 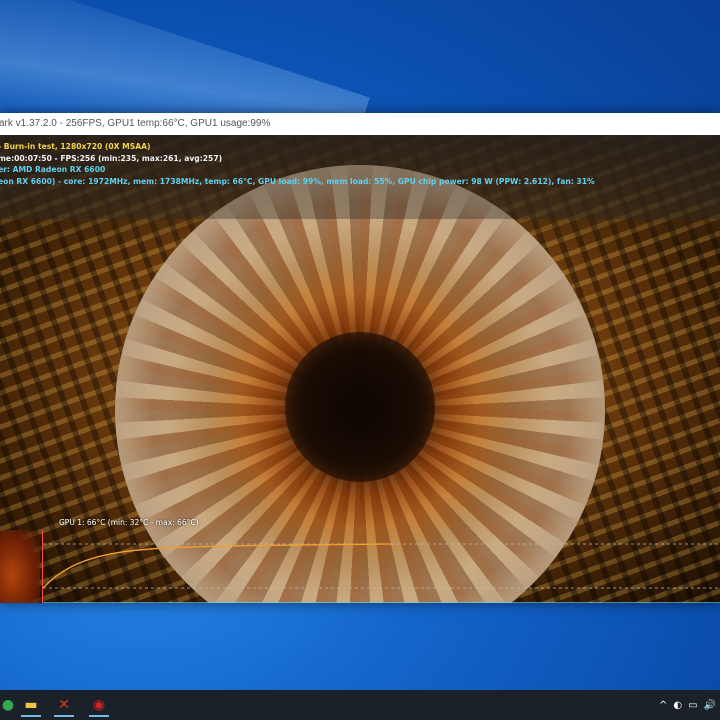 I want to click on furmark-icon-glyph: ◉, so click(x=99, y=705).